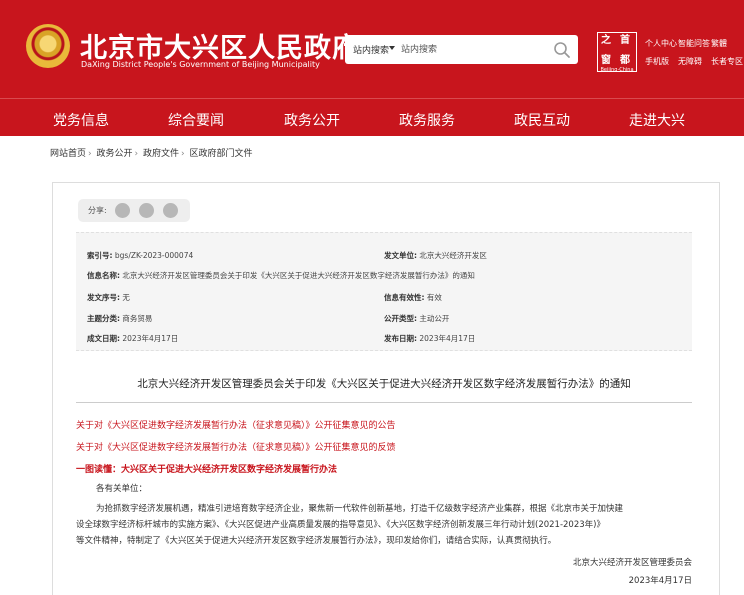  I want to click on signature: 北京大兴经济开发区管理委员会, so click(632, 563).